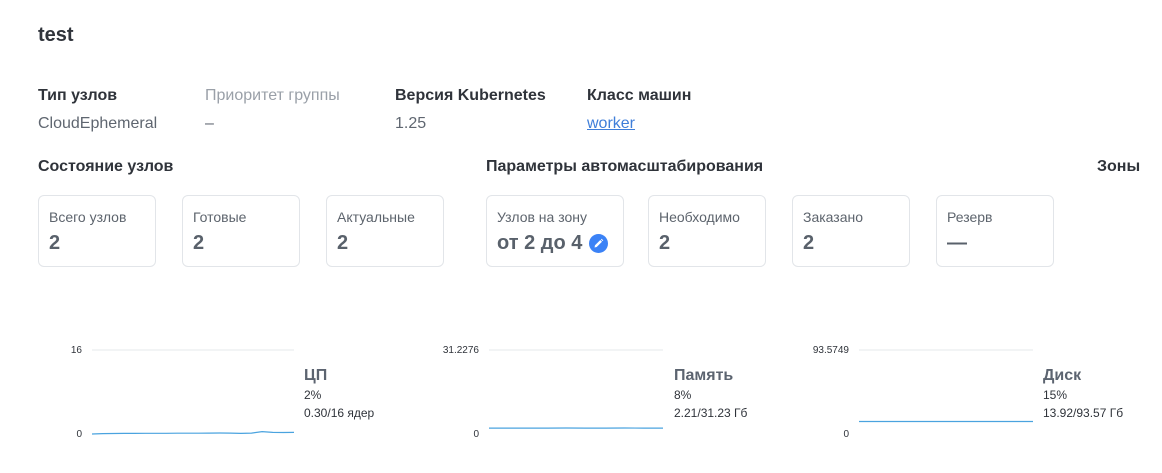 The width and height of the screenshot is (1162, 473). I want to click on k8s-version-value: 1.25, so click(411, 123).